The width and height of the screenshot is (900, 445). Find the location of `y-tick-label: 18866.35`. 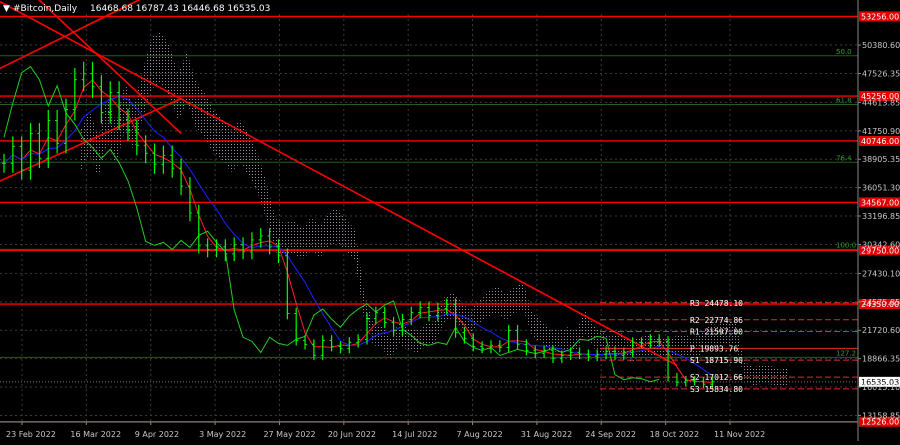

y-tick-label: 18866.35 is located at coordinates (881, 359).